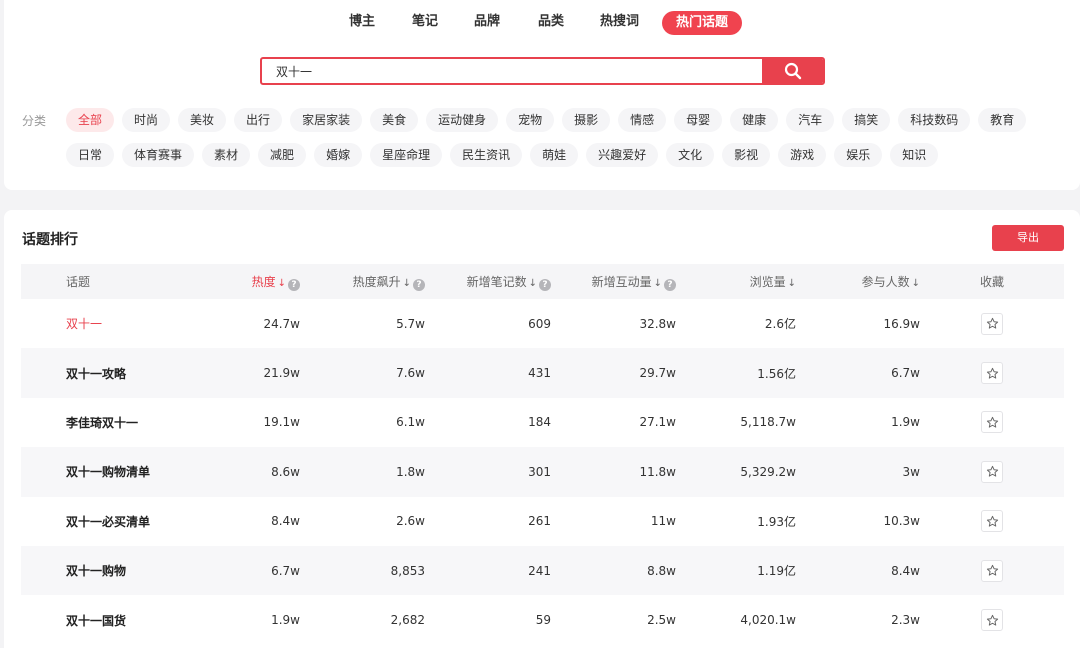  What do you see at coordinates (202, 120) in the screenshot?
I see `category-chip: 美妆` at bounding box center [202, 120].